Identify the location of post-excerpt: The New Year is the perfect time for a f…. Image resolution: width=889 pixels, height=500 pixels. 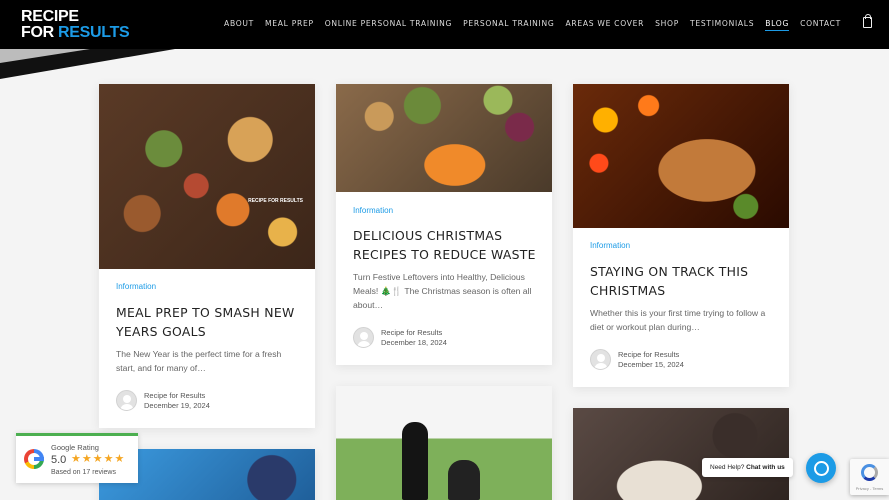
(199, 361).